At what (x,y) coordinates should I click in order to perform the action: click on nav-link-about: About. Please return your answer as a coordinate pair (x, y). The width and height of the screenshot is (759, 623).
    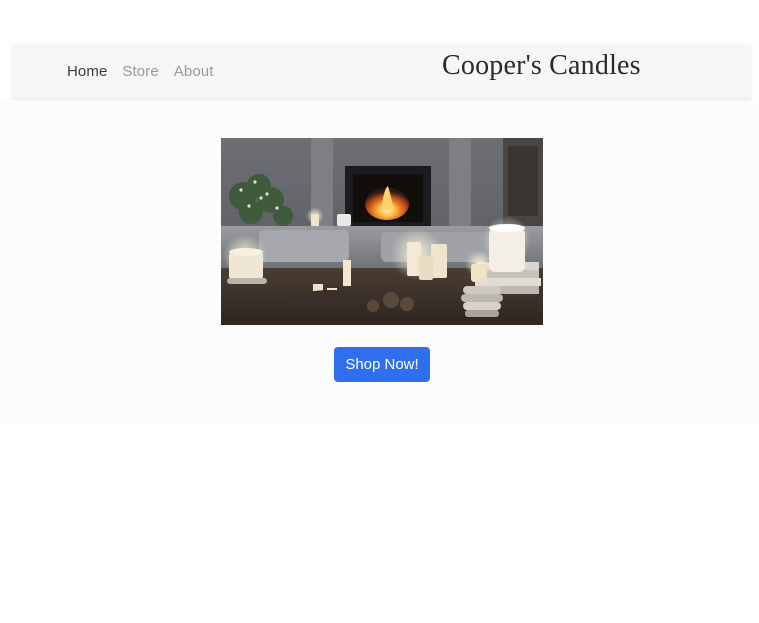
    Looking at the image, I should click on (194, 71).